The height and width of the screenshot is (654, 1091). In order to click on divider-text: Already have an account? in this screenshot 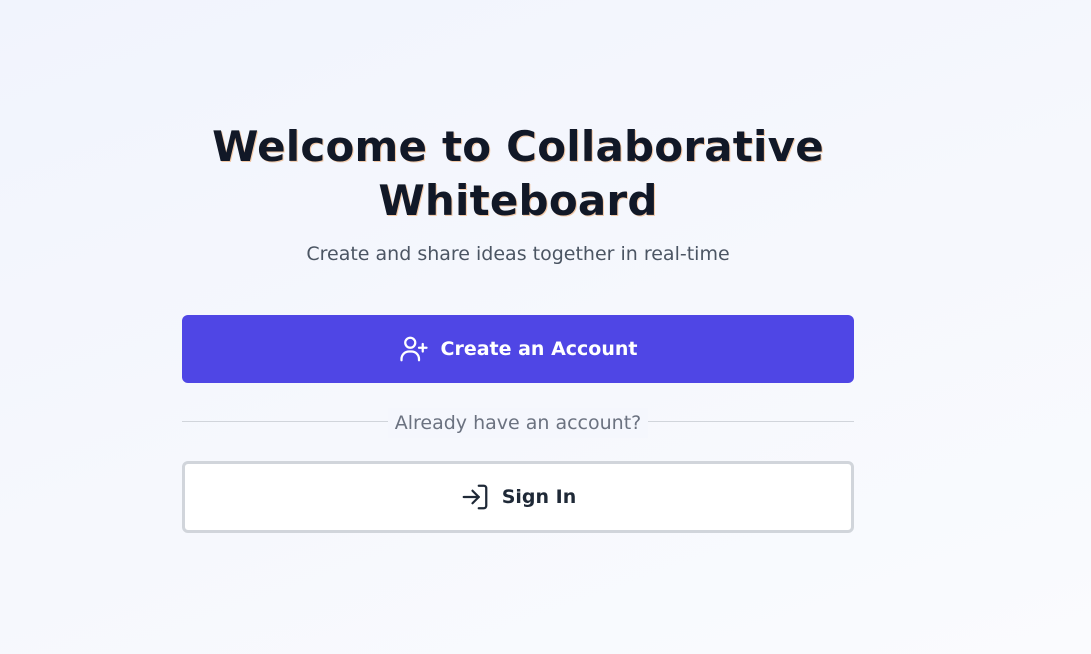, I will do `click(518, 423)`.